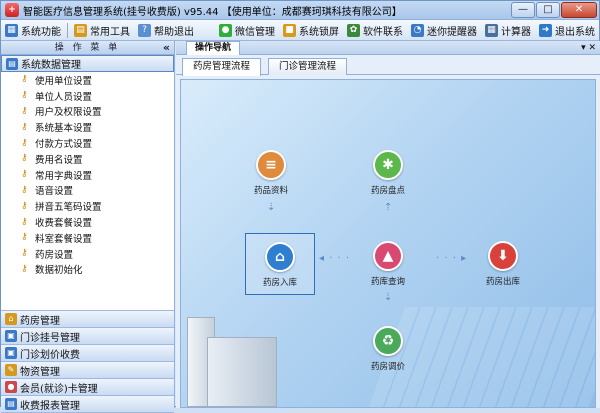 This screenshot has width=600, height=413. Describe the element at coordinates (545, 30) in the screenshot. I see `exit-icon: ➜` at that location.